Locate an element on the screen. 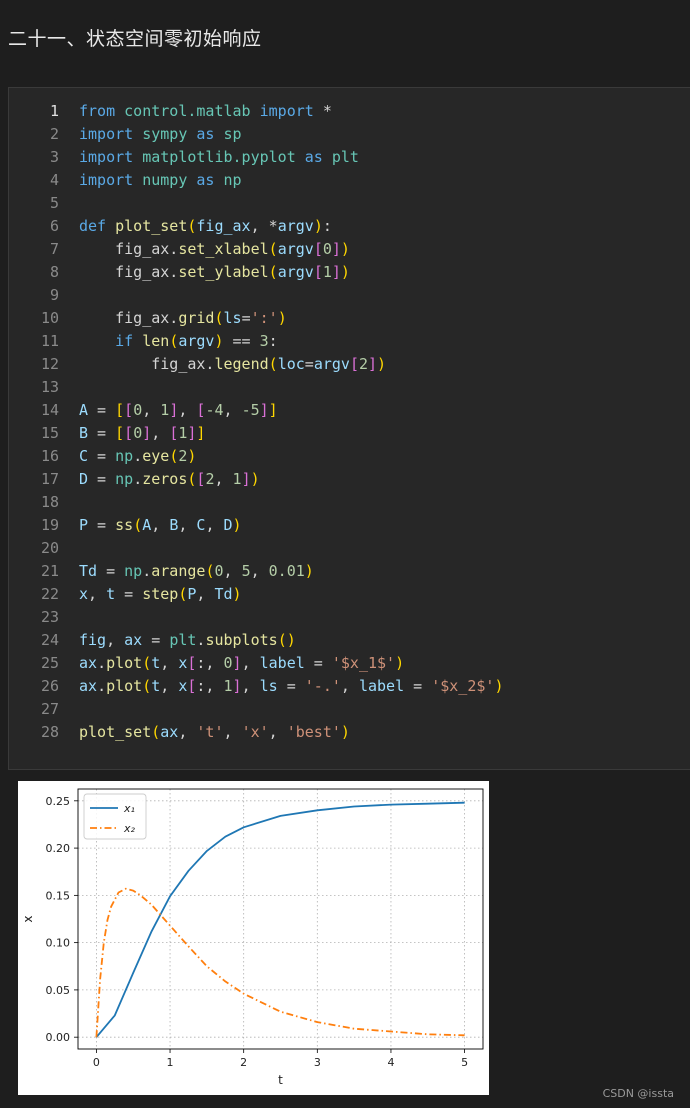  code-line: 3 import matplotlib.pyplot as plt is located at coordinates (349, 157).